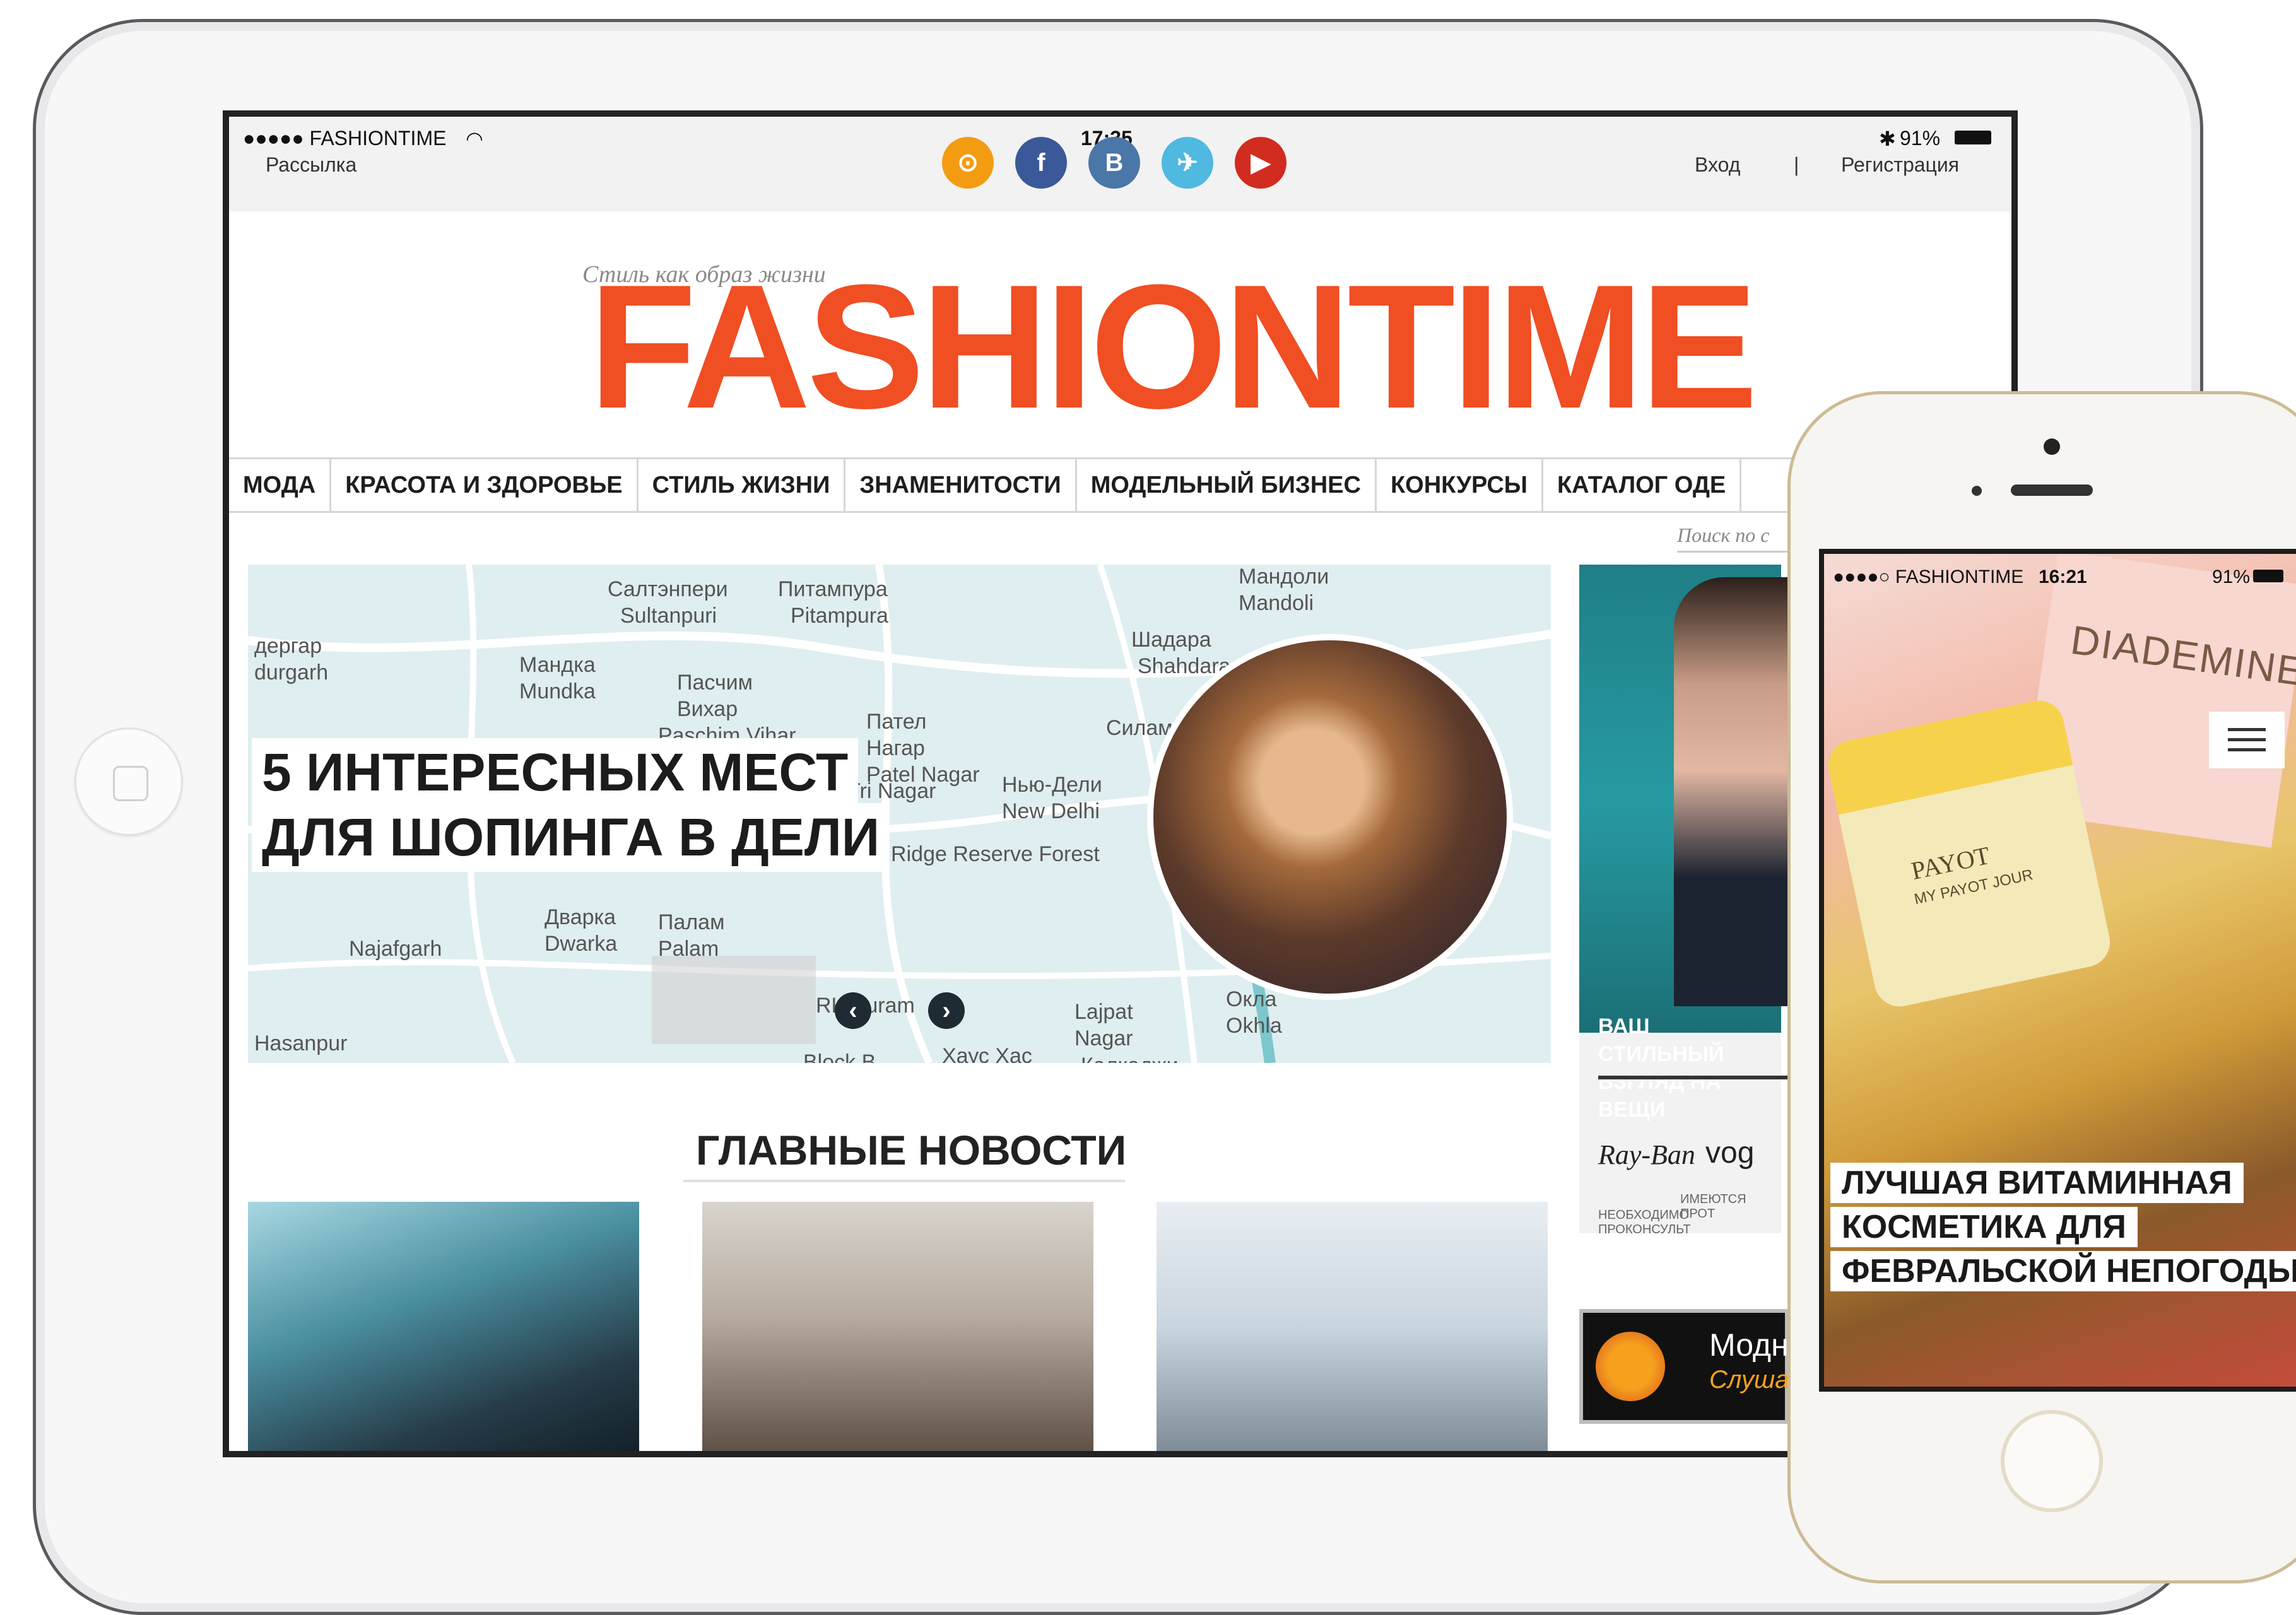 The image size is (2296, 1615). Describe the element at coordinates (1749, 1380) in the screenshot. I see `radio-banner-line2: Слуша` at that location.